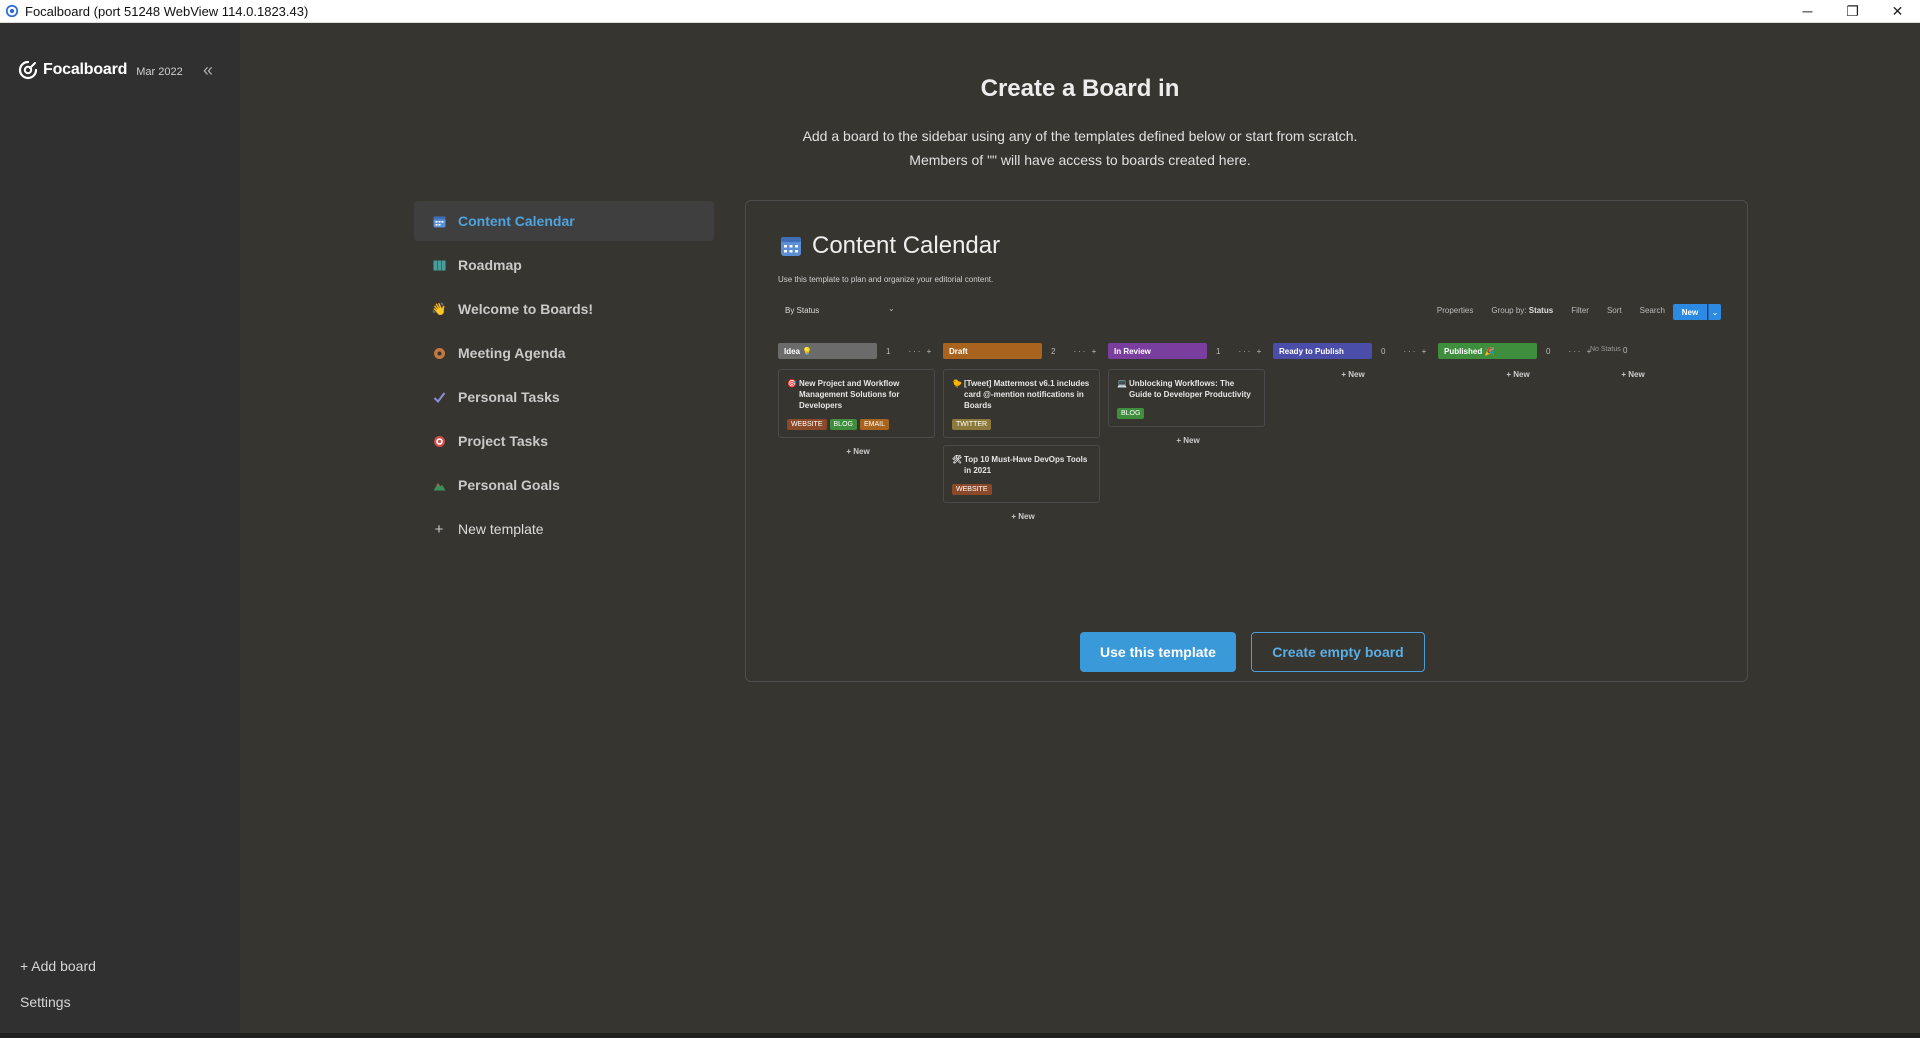 This screenshot has width=1920, height=1038. I want to click on no-status-label: No Status, so click(1605, 349).